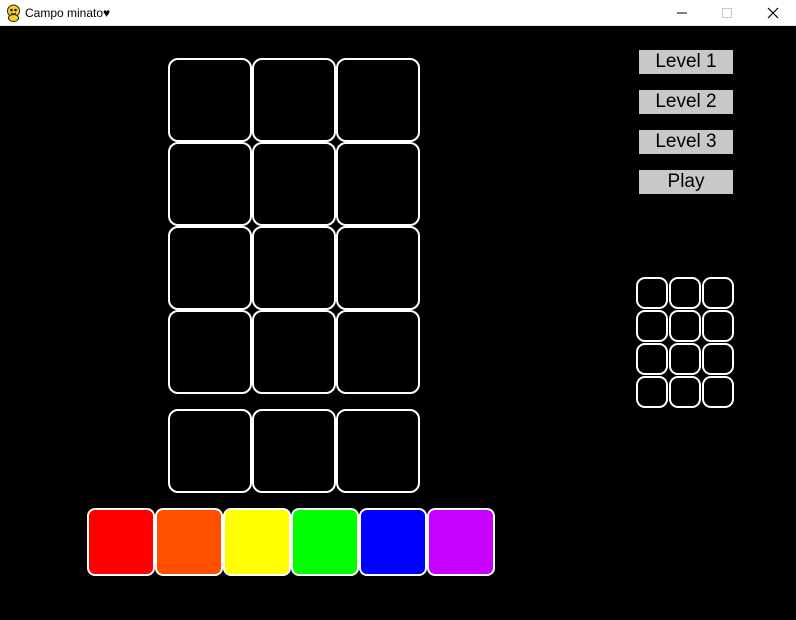 This screenshot has height=620, width=796. What do you see at coordinates (68, 13) in the screenshot?
I see `window-title: Campo minato♥` at bounding box center [68, 13].